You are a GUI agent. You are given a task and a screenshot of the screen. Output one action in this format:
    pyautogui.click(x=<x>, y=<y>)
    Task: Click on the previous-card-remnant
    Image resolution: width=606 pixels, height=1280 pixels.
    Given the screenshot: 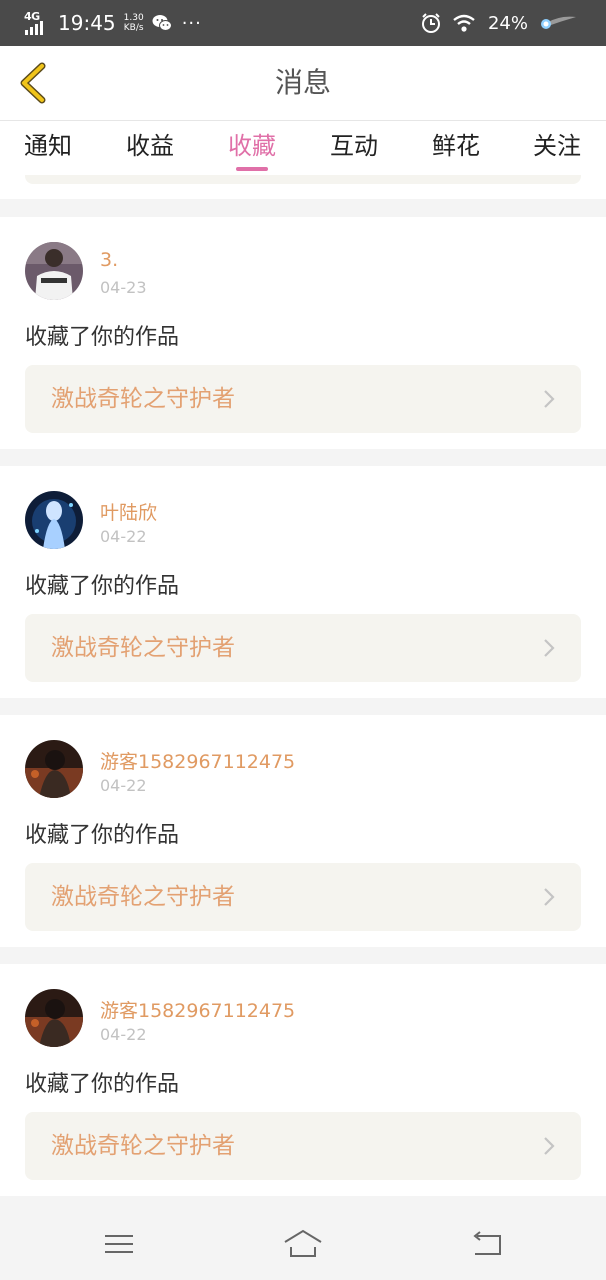 What is the action you would take?
    pyautogui.click(x=303, y=187)
    